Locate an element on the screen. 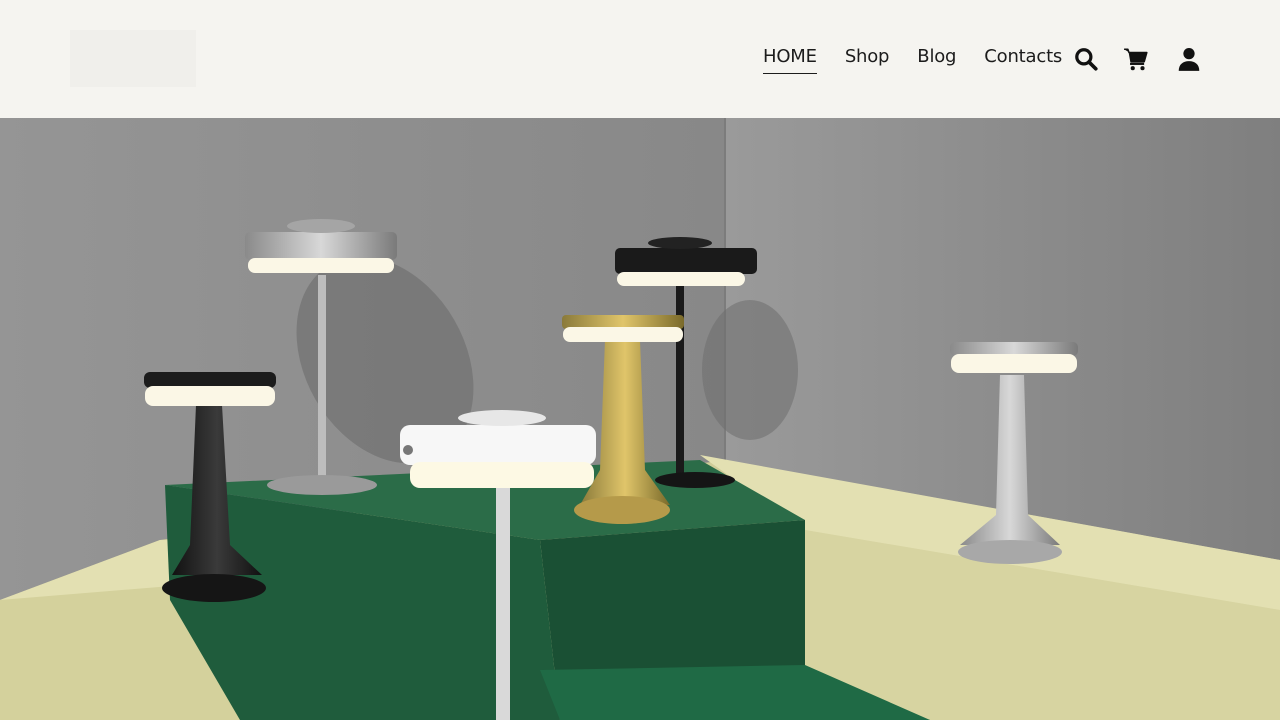  search-icon is located at coordinates (1086, 59).